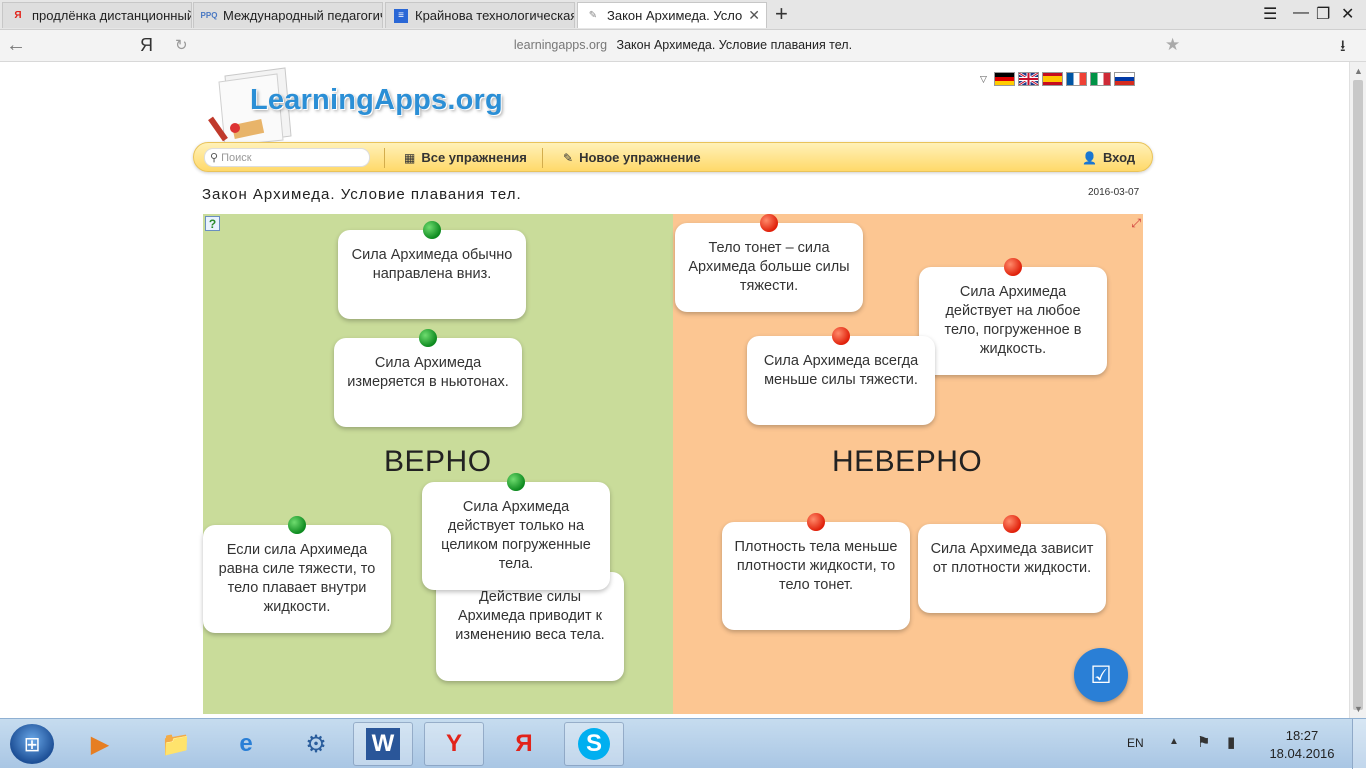 Image resolution: width=1366 pixels, height=769 pixels. What do you see at coordinates (287, 157) in the screenshot?
I see `search-input: ⚲ Поиск` at bounding box center [287, 157].